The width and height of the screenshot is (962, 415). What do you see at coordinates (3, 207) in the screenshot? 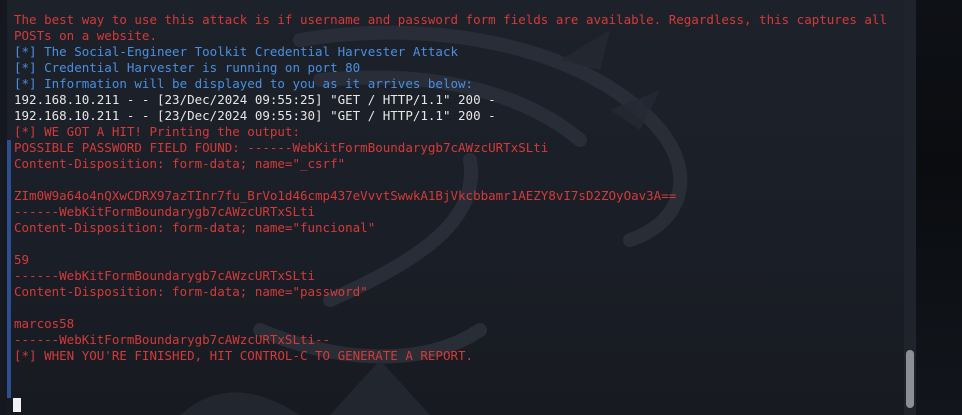
I see `window-left-edge` at bounding box center [3, 207].